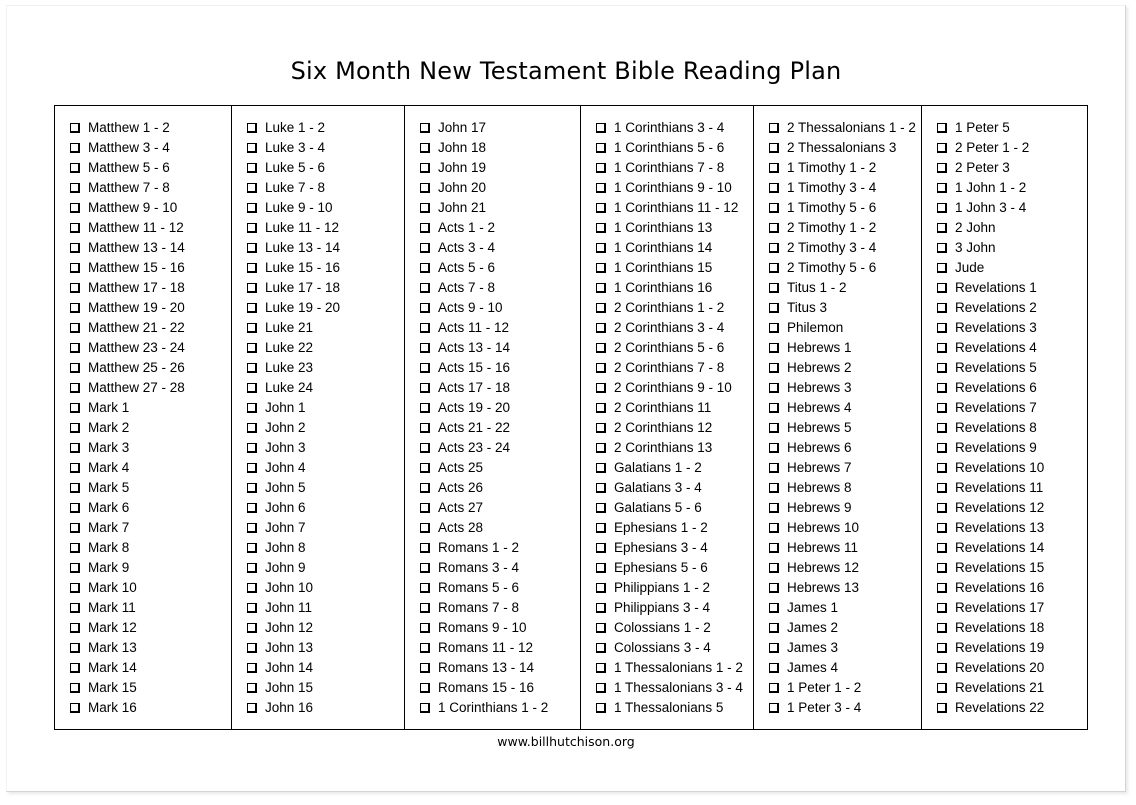 The height and width of the screenshot is (805, 1136). What do you see at coordinates (837, 568) in the screenshot?
I see `reading-entry: Hebrews 12` at bounding box center [837, 568].